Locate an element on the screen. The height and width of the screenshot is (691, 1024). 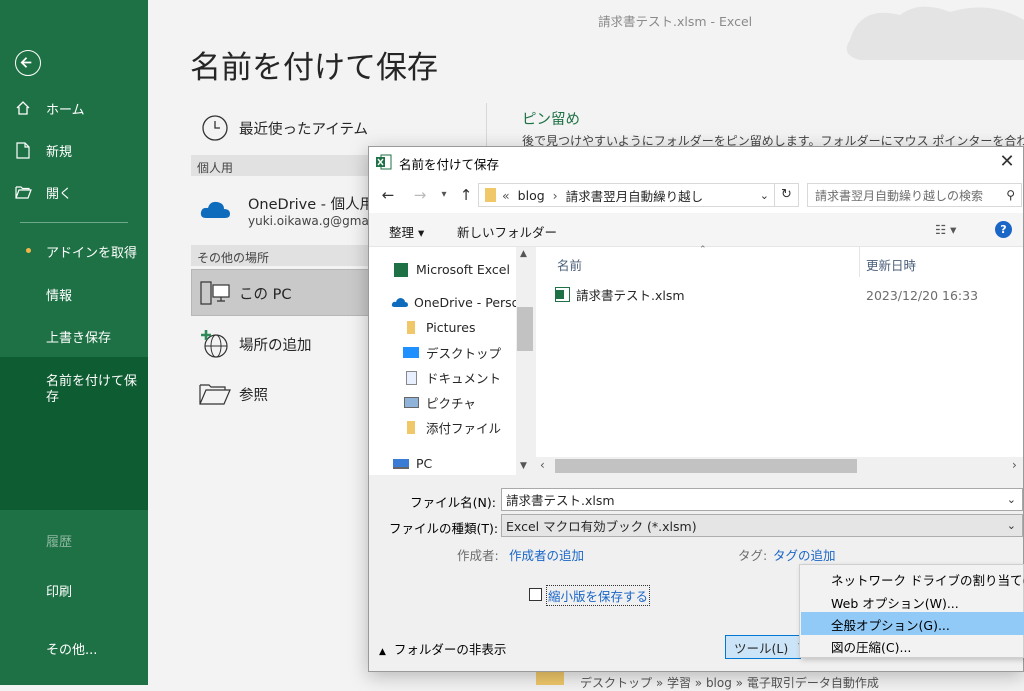
search-input: 請求書翌月自動繰り越しの検索 ⚲ is located at coordinates (914, 195).